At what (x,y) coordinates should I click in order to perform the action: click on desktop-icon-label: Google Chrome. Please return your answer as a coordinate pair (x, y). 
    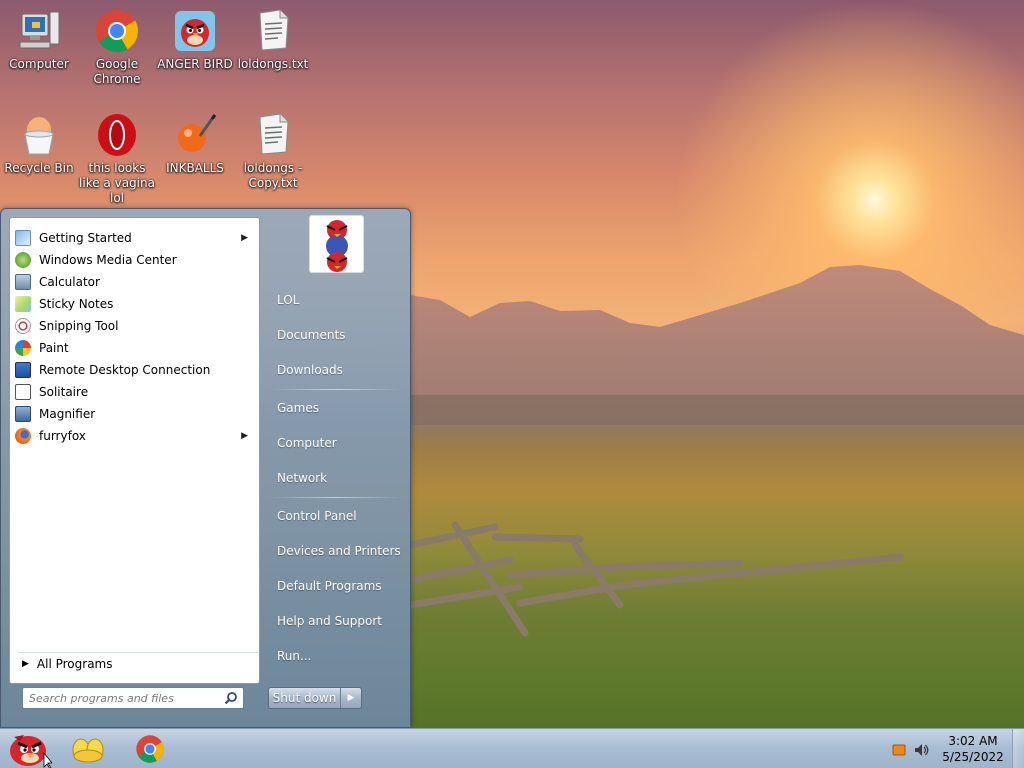
    Looking at the image, I should click on (117, 71).